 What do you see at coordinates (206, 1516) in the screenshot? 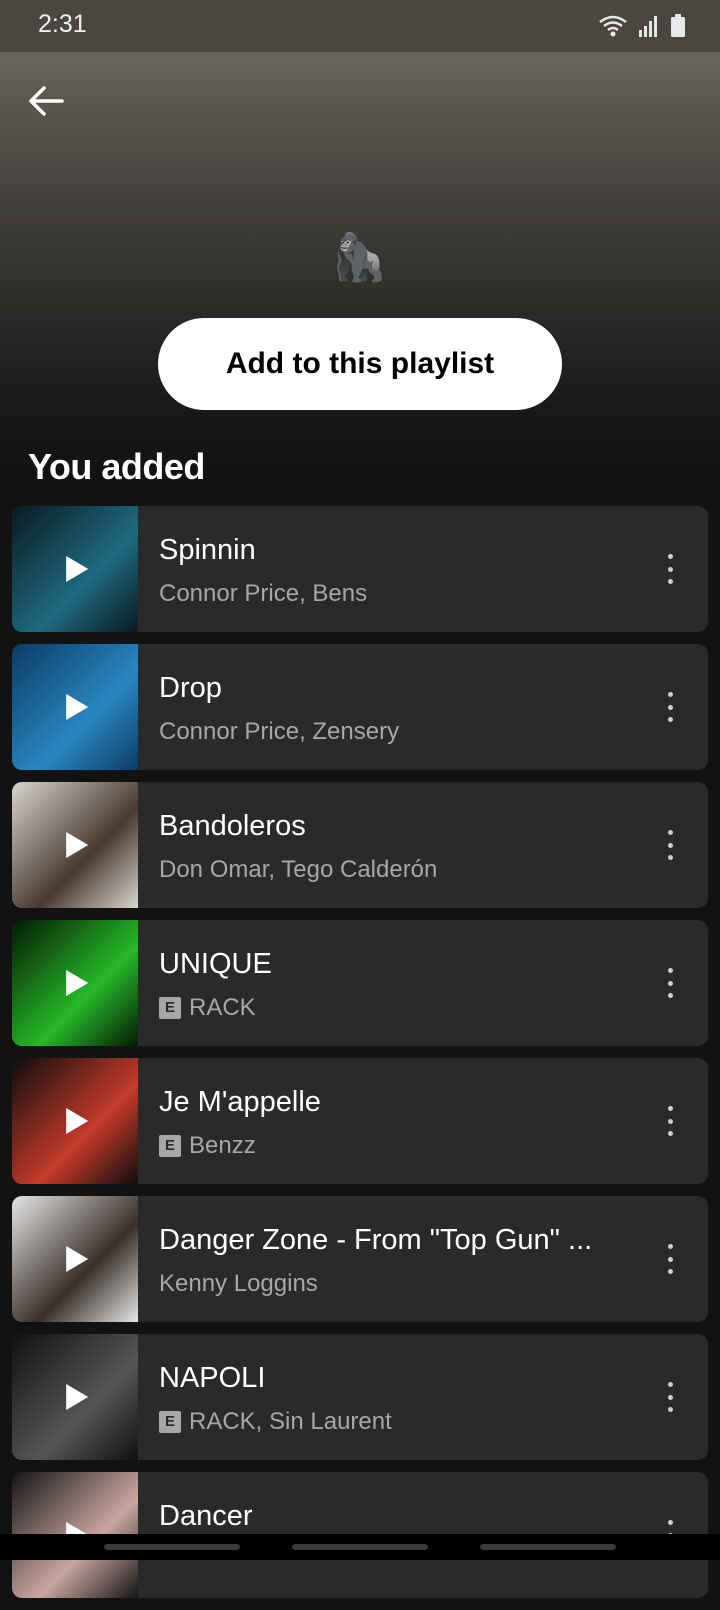
I see `track-title: Dancer` at bounding box center [206, 1516].